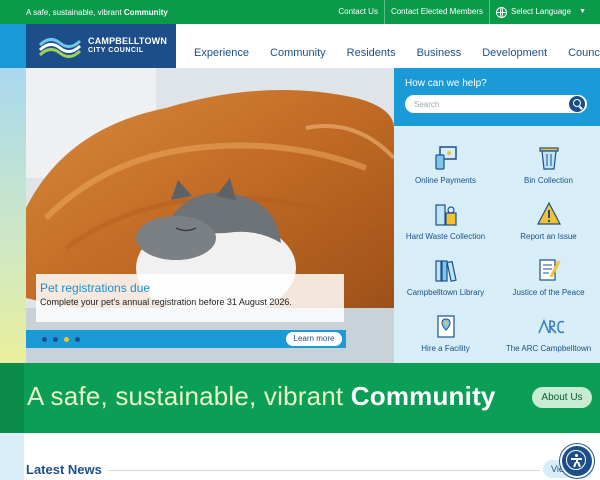 Image resolution: width=600 pixels, height=480 pixels. Describe the element at coordinates (446, 271) in the screenshot. I see `library-icon` at that location.